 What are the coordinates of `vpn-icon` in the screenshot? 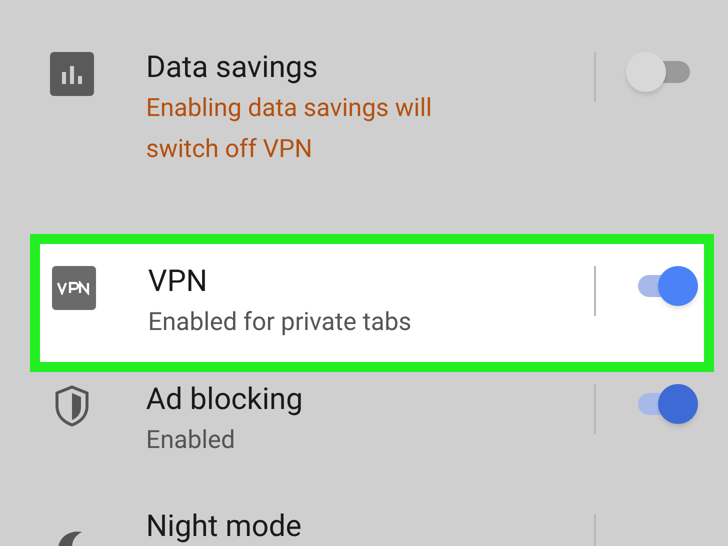 It's located at (74, 288).